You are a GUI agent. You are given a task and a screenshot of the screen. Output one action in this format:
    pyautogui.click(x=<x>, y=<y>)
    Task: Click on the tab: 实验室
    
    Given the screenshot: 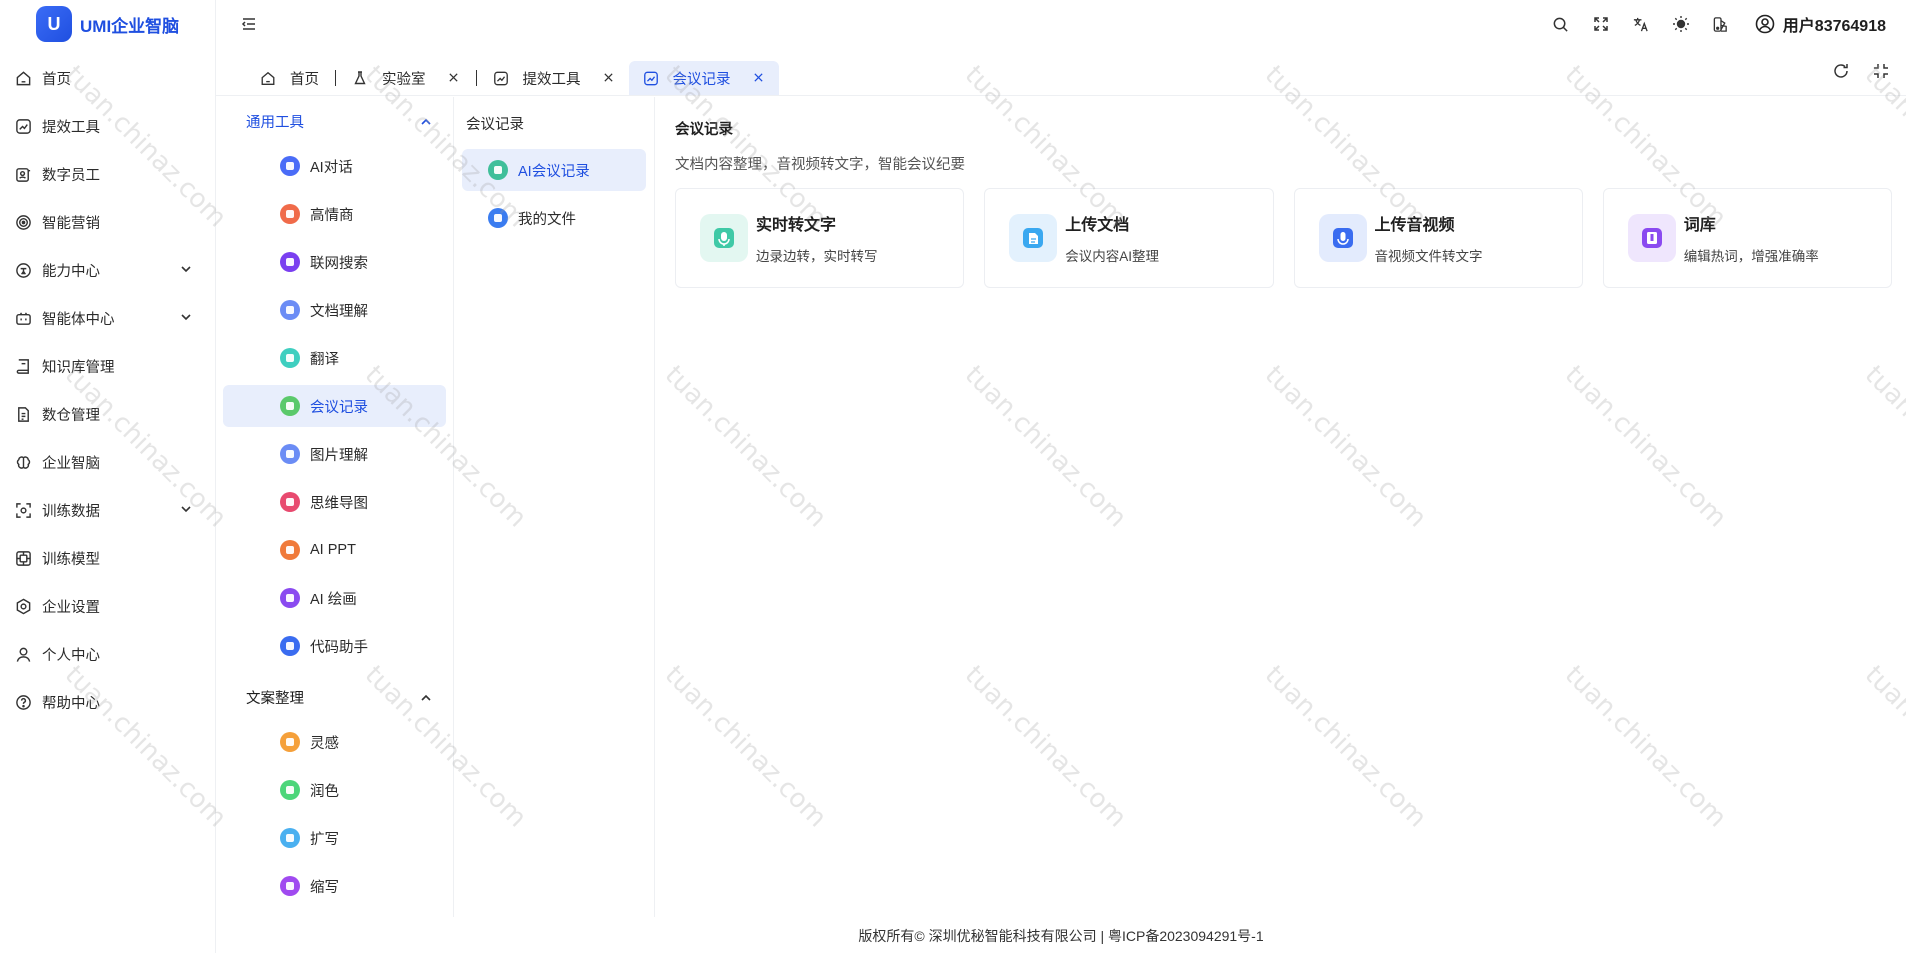 What is the action you would take?
    pyautogui.click(x=406, y=78)
    